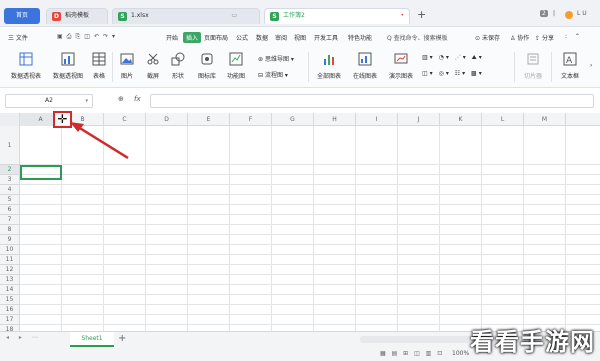 This screenshot has height=361, width=600. Describe the element at coordinates (547, 38) in the screenshot. I see `share-label: 分享` at that location.